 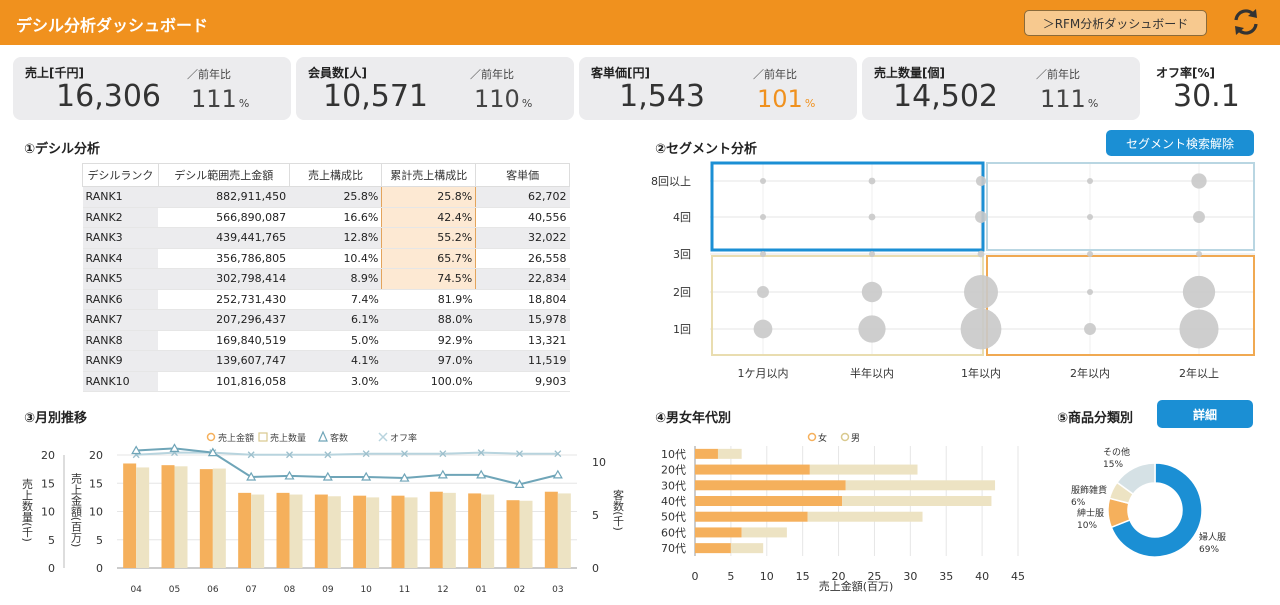 What do you see at coordinates (1089, 490) in the screenshot?
I see `slice-label: 服飾雑貨` at bounding box center [1089, 490].